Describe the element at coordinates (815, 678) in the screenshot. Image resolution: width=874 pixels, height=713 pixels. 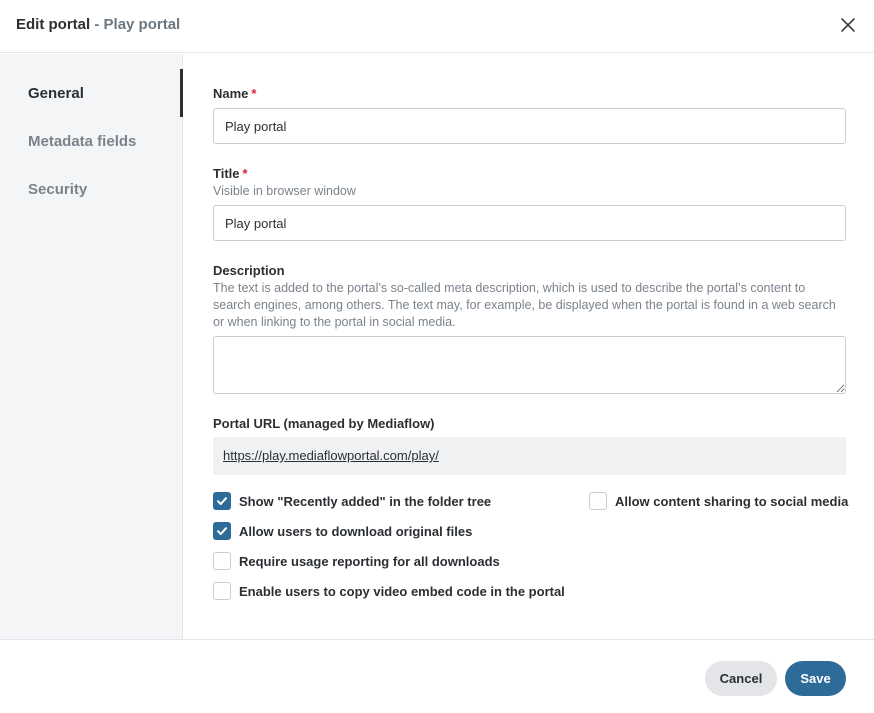
I see `save-button: Save` at that location.